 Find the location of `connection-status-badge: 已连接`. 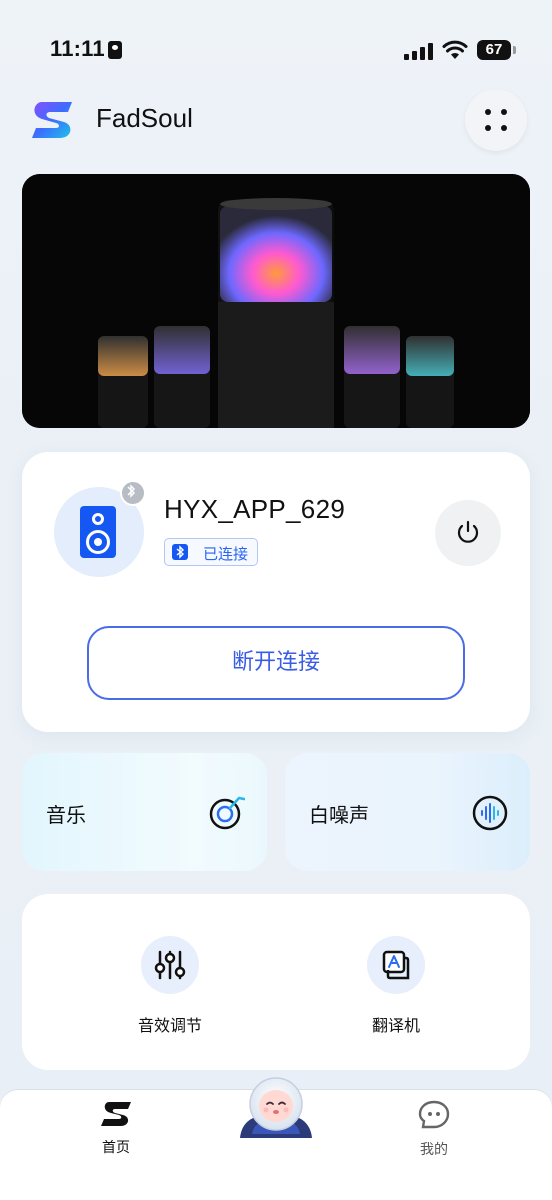

connection-status-badge: 已连接 is located at coordinates (211, 552).